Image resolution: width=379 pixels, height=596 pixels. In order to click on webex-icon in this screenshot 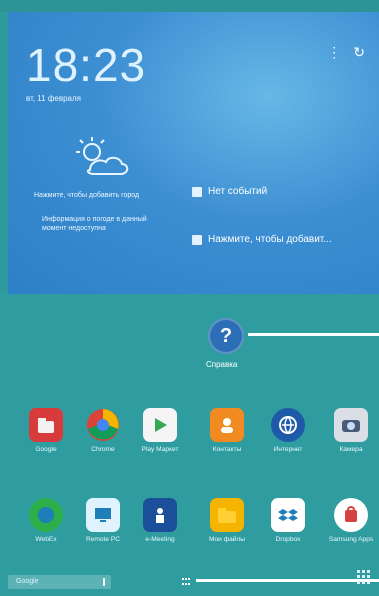, I will do `click(46, 515)`.